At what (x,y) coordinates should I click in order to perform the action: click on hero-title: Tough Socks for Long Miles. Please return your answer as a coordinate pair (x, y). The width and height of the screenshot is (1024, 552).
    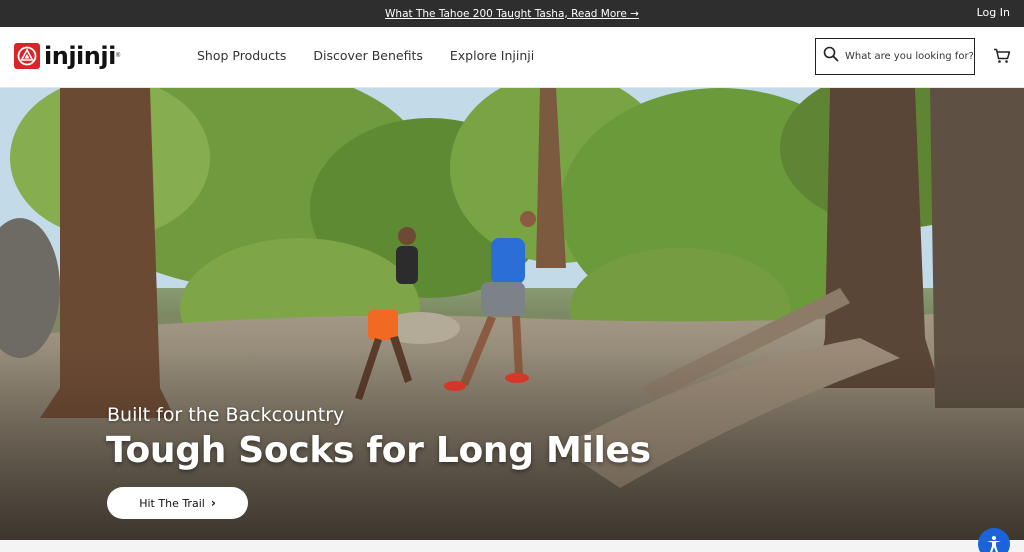
    Looking at the image, I should click on (378, 450).